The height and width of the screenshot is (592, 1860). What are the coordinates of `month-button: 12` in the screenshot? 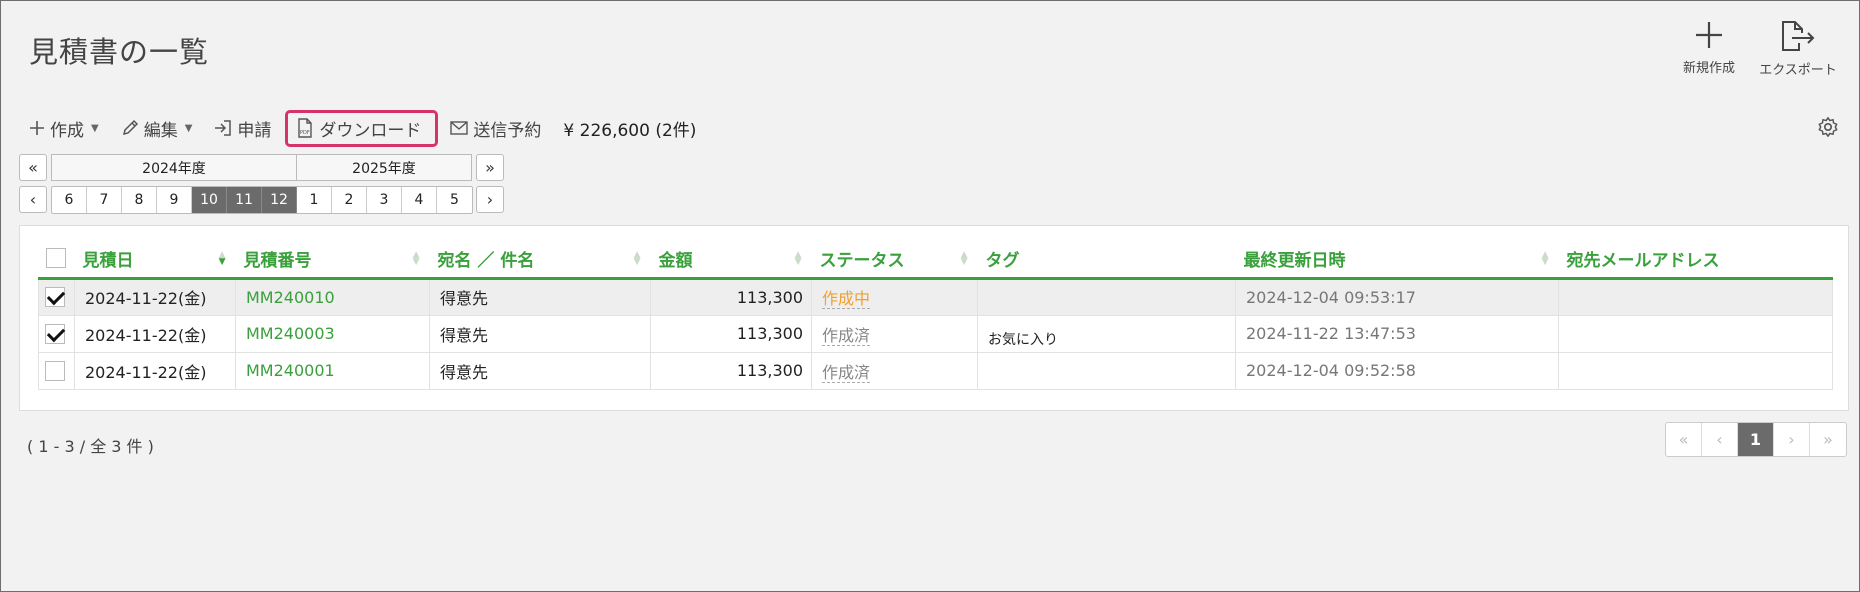 It's located at (279, 200).